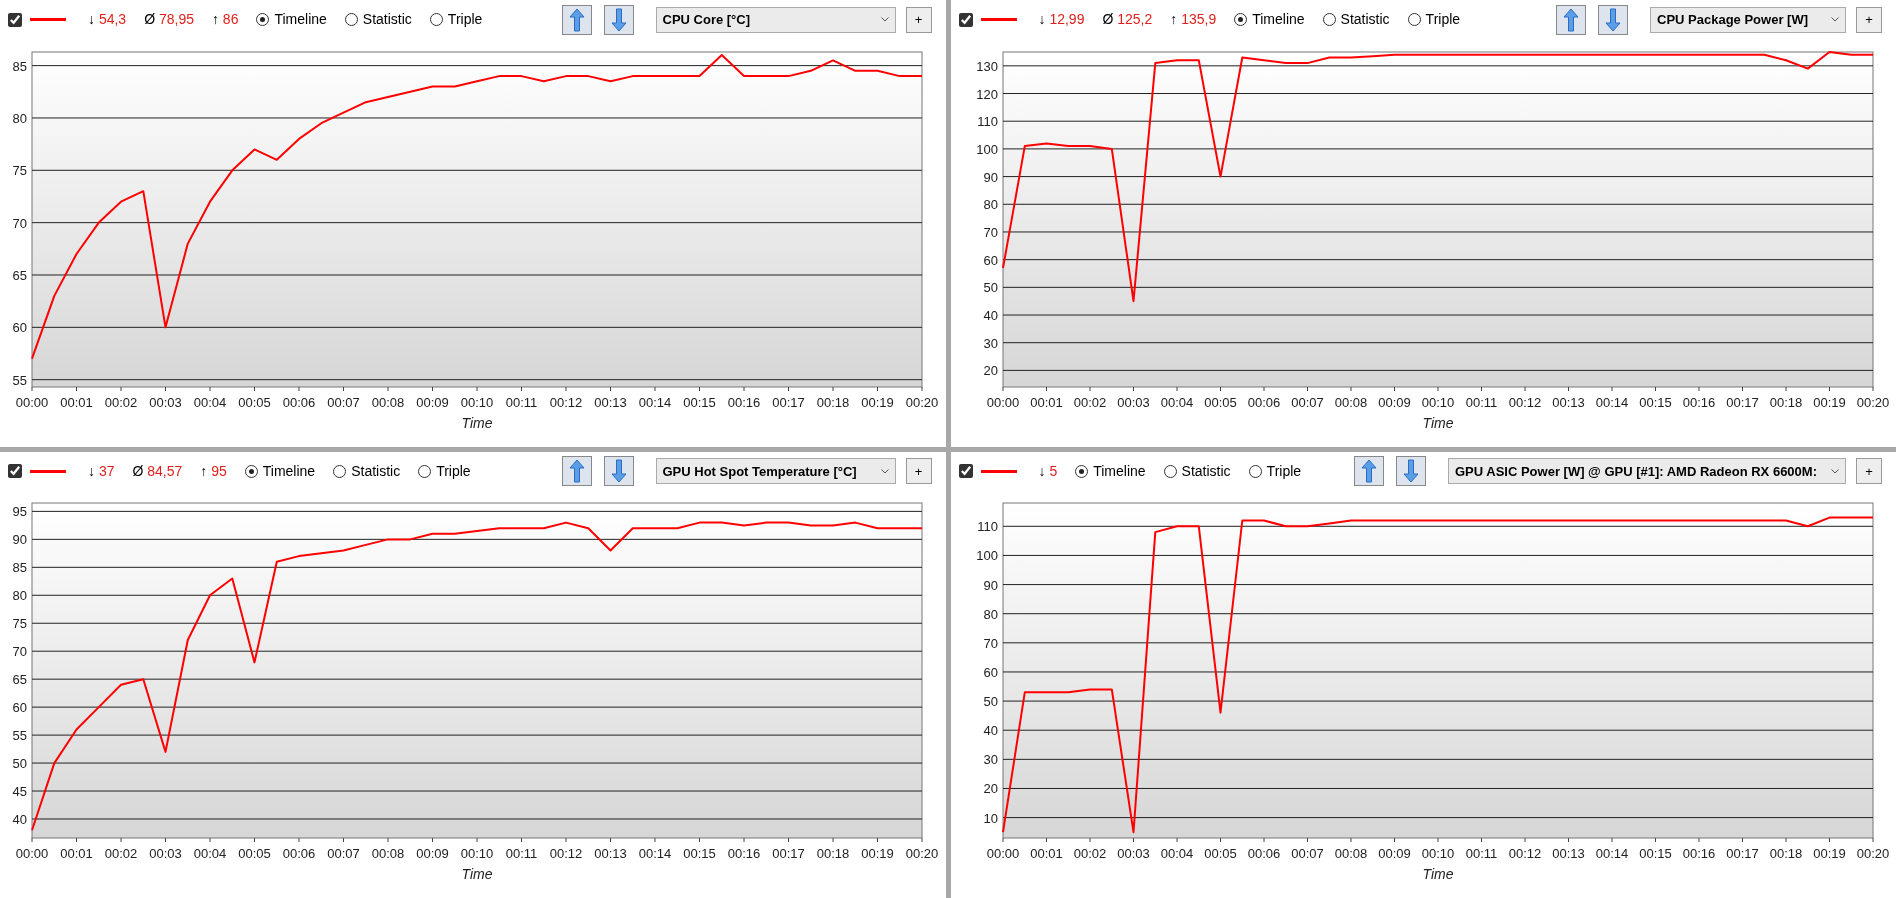 Image resolution: width=1896 pixels, height=898 pixels. Describe the element at coordinates (775, 471) in the screenshot. I see `sensor-dropdown: GPU Hot Spot Temperature [°C]` at that location.